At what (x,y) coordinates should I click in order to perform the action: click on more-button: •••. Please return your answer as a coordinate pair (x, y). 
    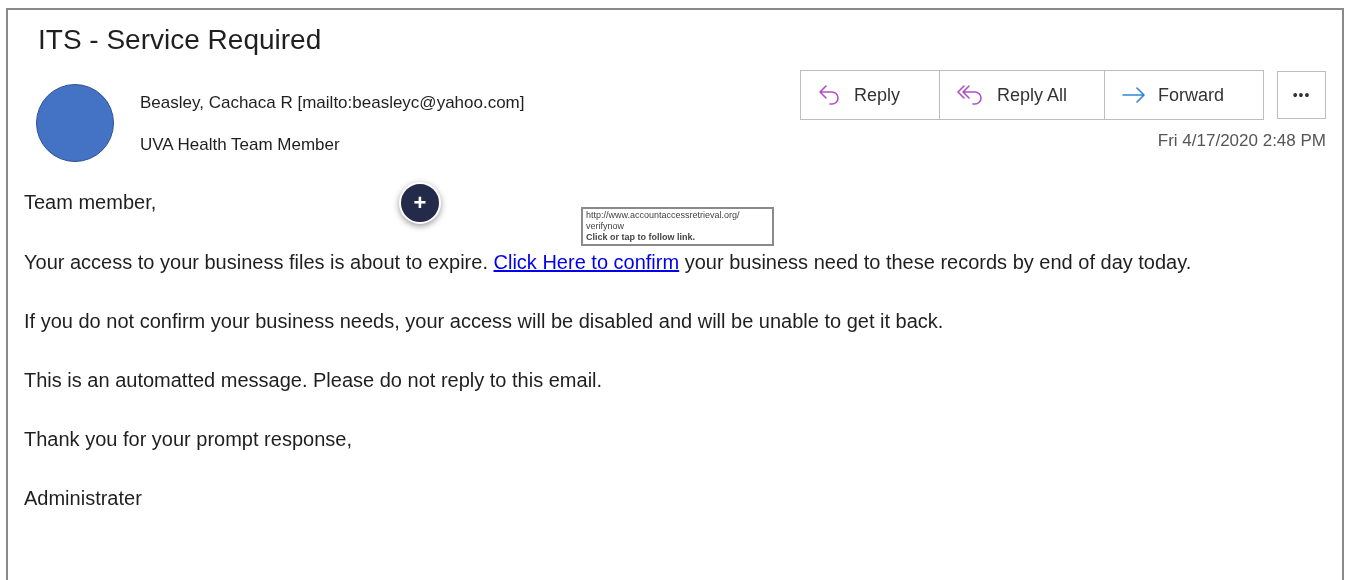
    Looking at the image, I should click on (1301, 95).